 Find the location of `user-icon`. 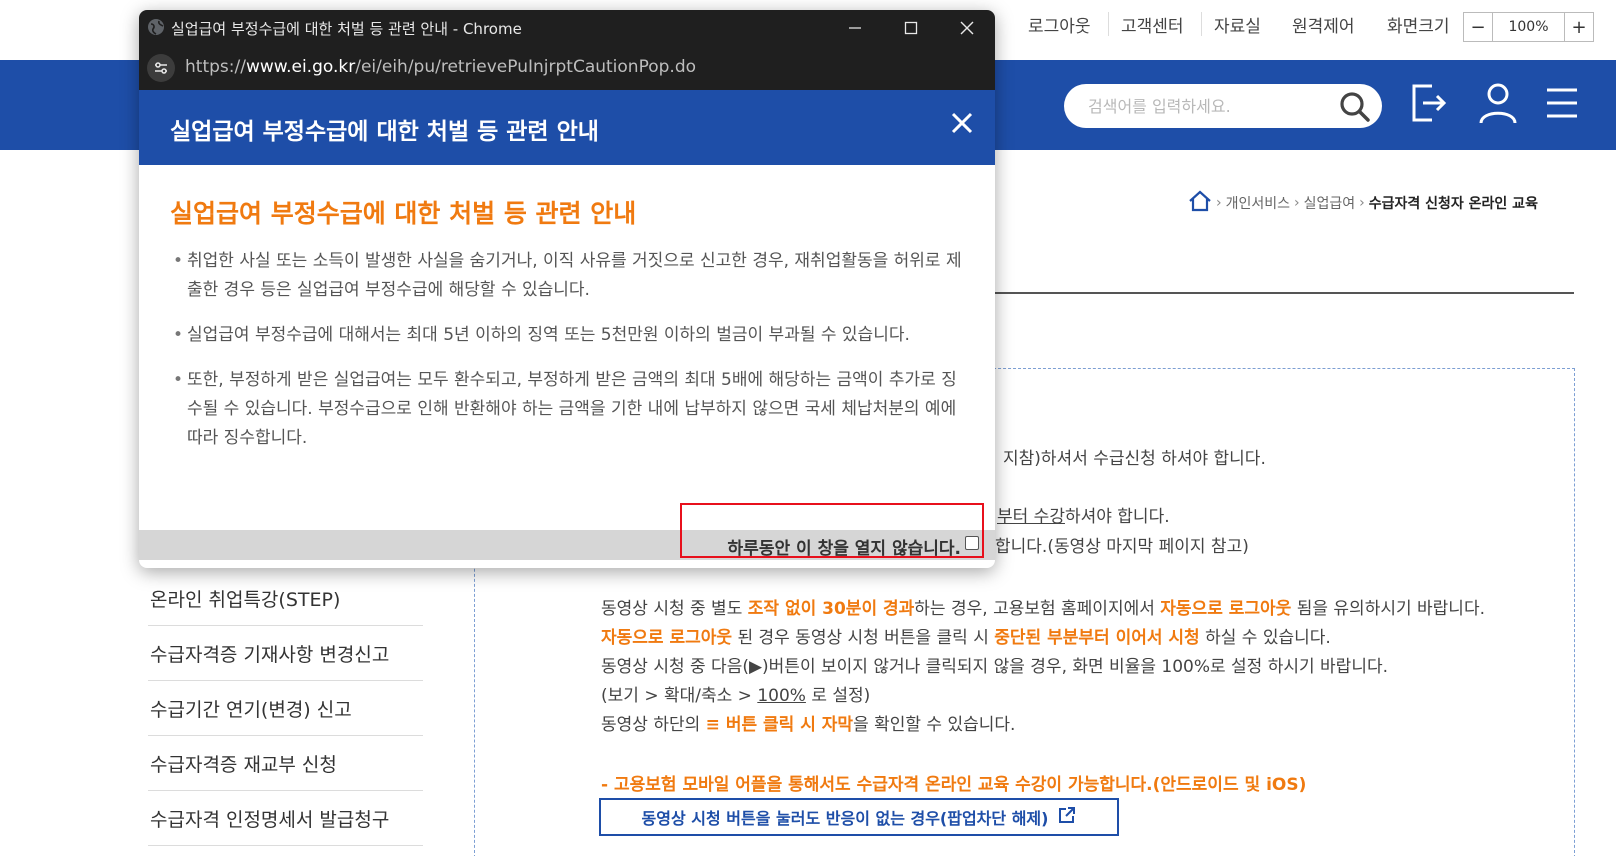

user-icon is located at coordinates (1498, 106).